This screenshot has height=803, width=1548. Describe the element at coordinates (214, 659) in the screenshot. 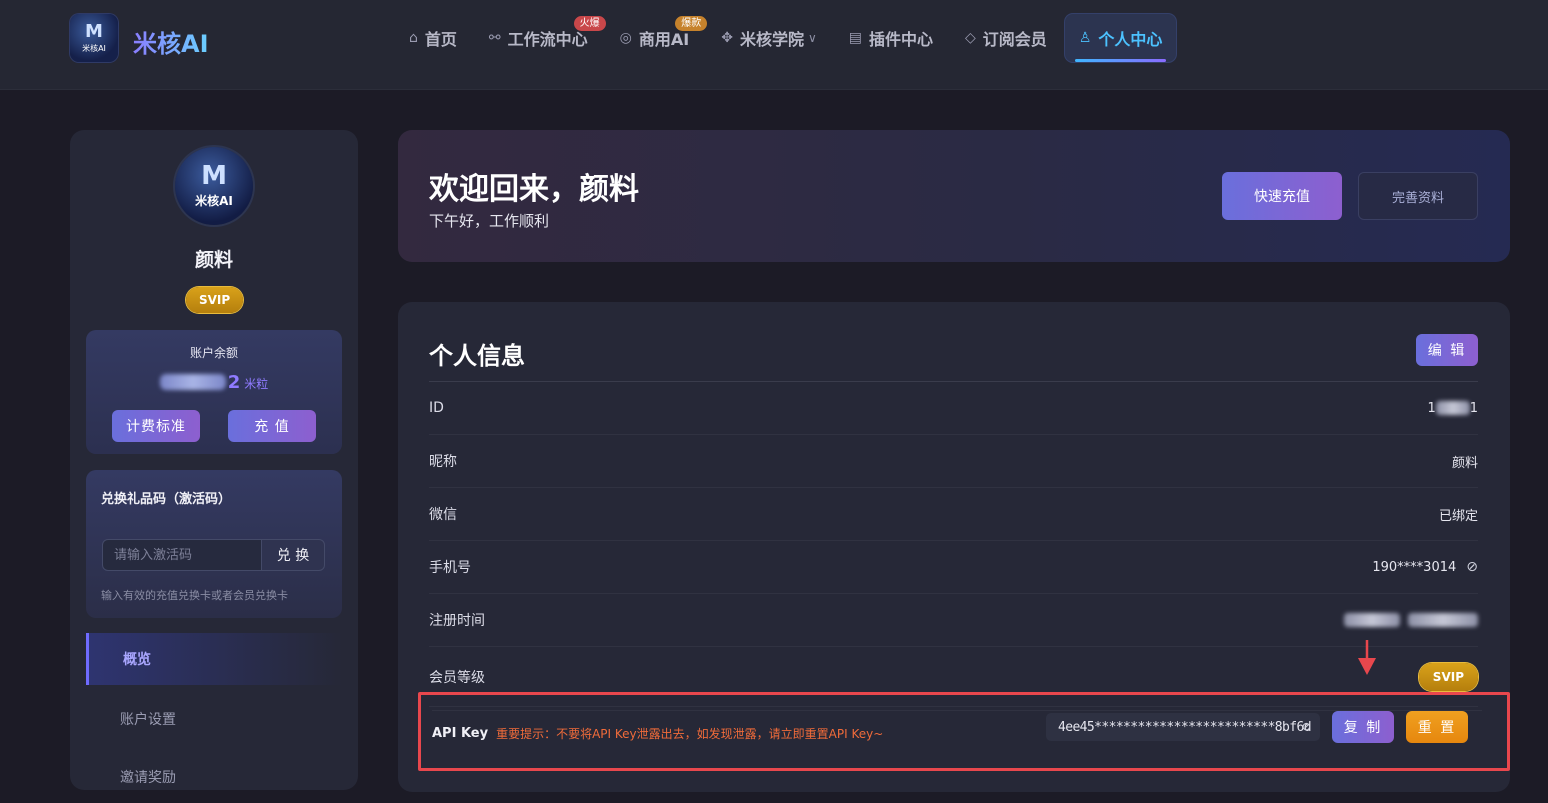

I see `sidebar-item-overview: 概览` at that location.